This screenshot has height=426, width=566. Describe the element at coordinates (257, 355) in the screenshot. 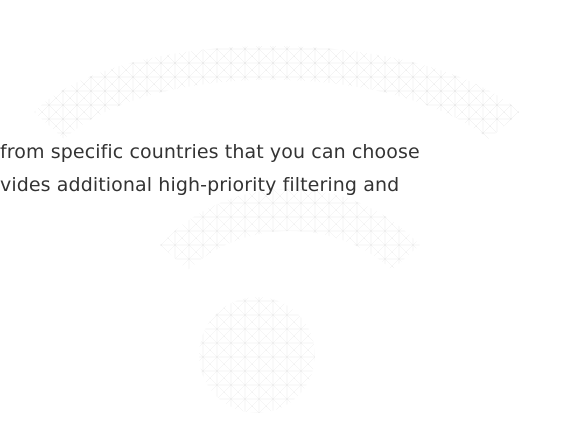

I see `wifi-dot` at that location.